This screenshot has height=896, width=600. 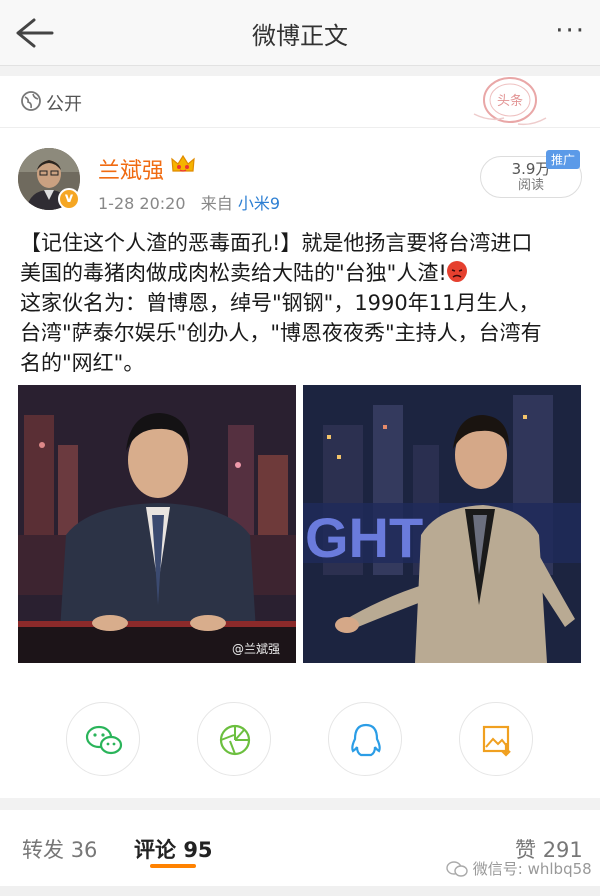 I want to click on visibility-label: 公开, so click(x=64, y=104).